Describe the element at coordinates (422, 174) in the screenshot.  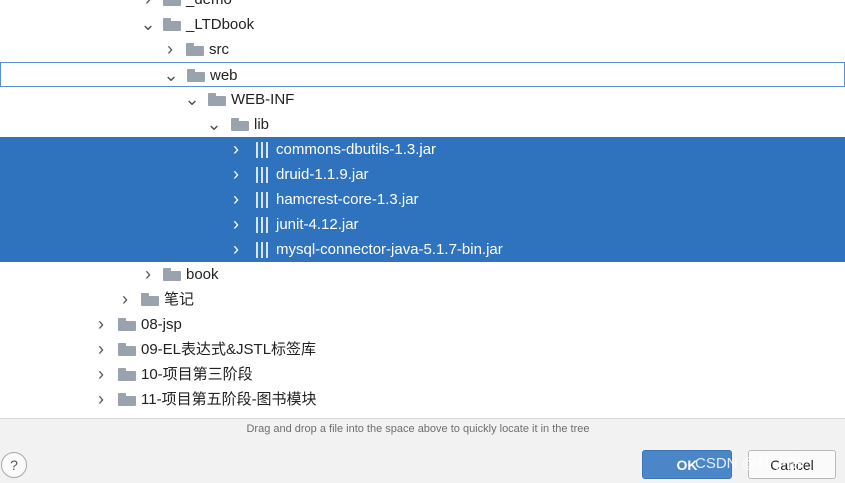
I see `tree-row: › druid-1.1.9.jar` at that location.